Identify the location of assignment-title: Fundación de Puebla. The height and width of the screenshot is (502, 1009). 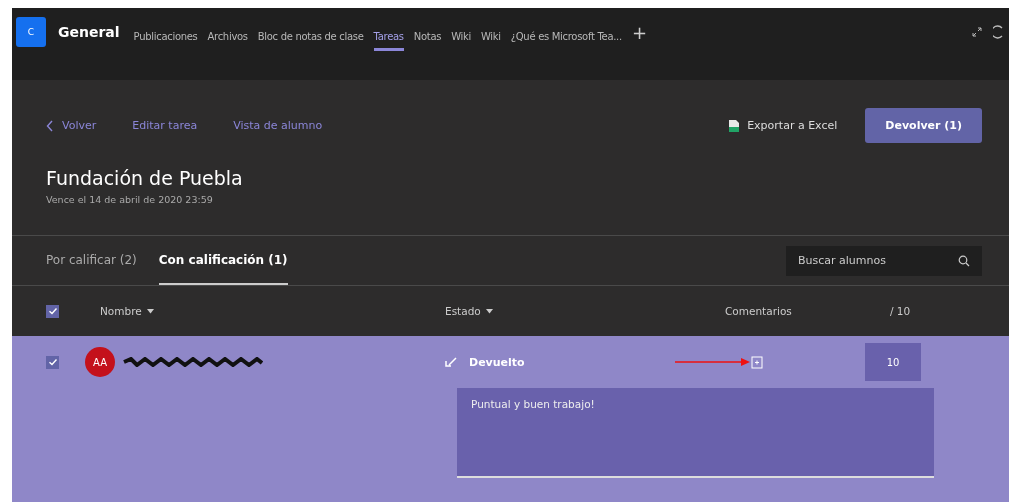
(145, 178).